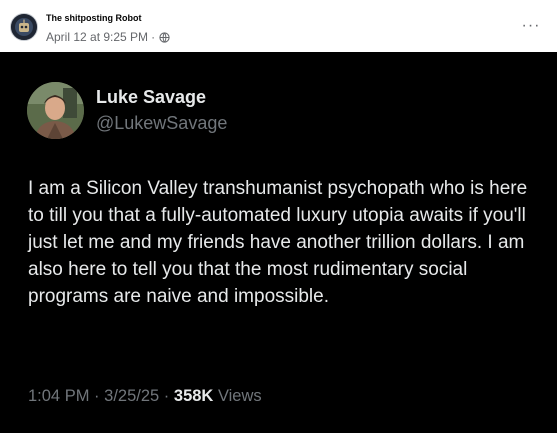 The width and height of the screenshot is (557, 433). I want to click on tweet-views-label: Views, so click(239, 396).